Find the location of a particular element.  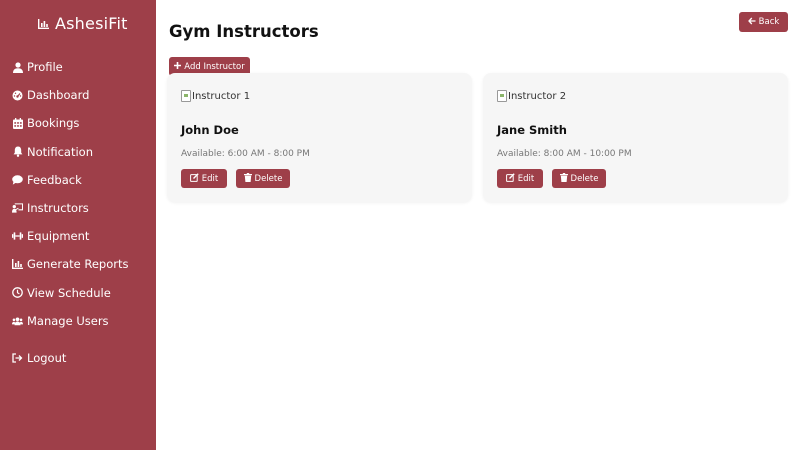

sidebar-item-dashboard: Dashboard is located at coordinates (78, 95).